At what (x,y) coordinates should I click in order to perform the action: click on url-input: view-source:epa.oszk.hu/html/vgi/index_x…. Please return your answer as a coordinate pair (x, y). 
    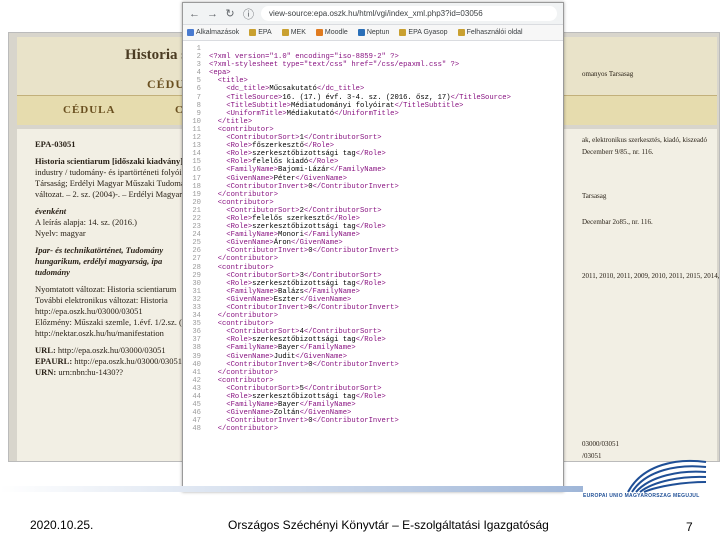
    Looking at the image, I should click on (409, 13).